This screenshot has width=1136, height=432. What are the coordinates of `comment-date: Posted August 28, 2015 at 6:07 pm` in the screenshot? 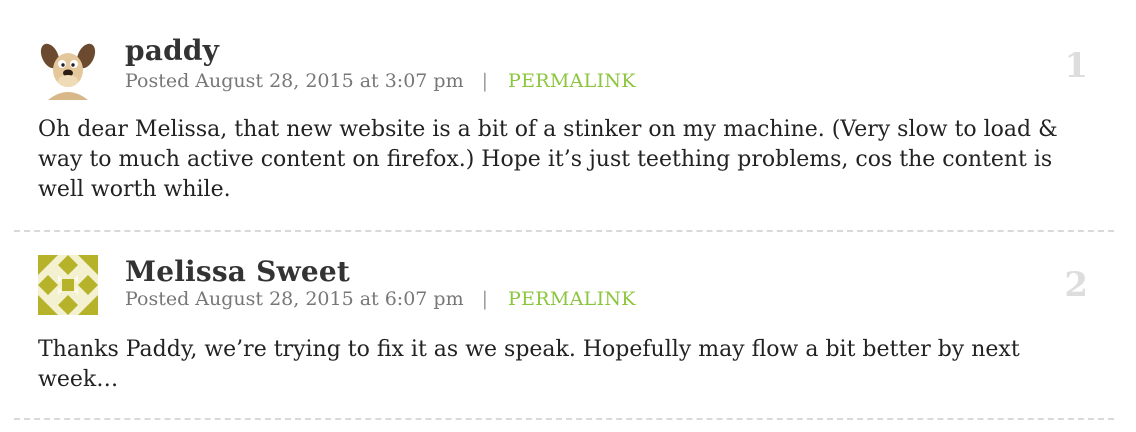 It's located at (294, 299).